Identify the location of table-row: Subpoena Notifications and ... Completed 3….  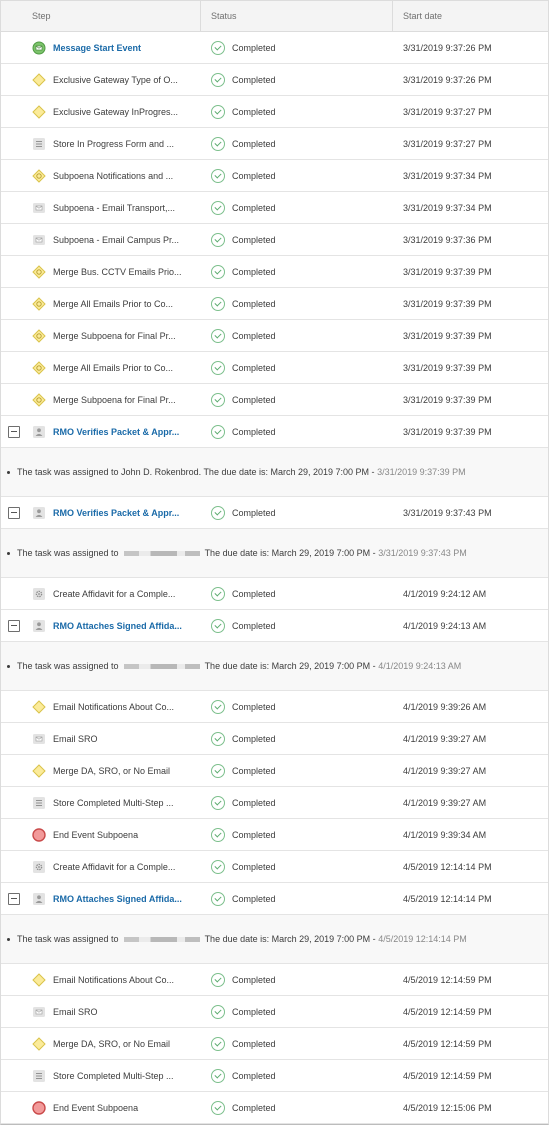
(274, 176).